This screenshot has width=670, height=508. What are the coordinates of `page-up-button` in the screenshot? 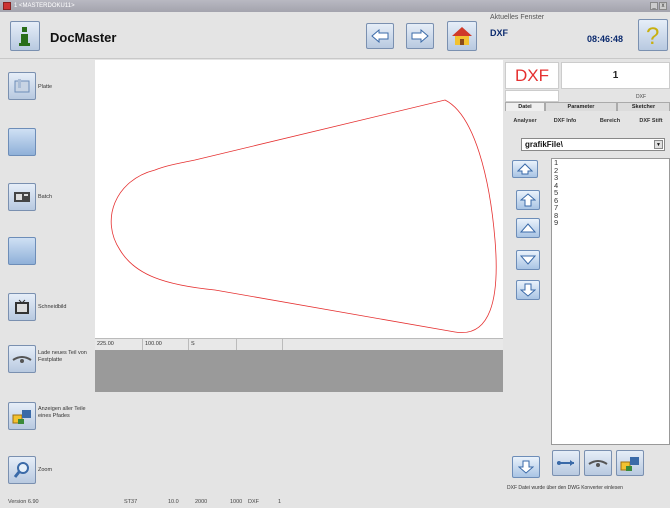 It's located at (528, 200).